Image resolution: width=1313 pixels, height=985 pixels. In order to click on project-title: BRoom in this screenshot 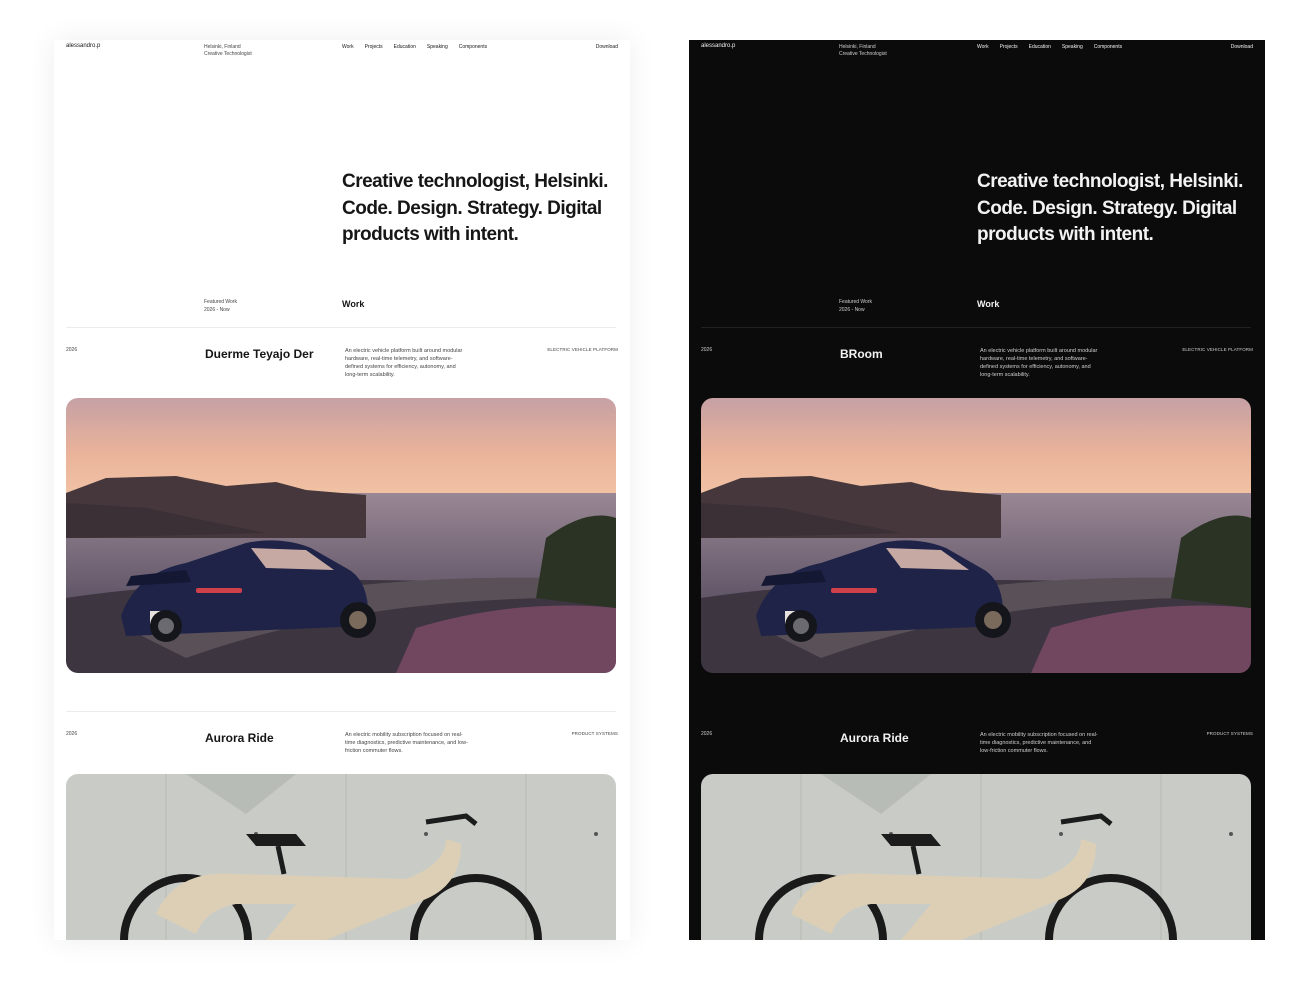, I will do `click(861, 354)`.